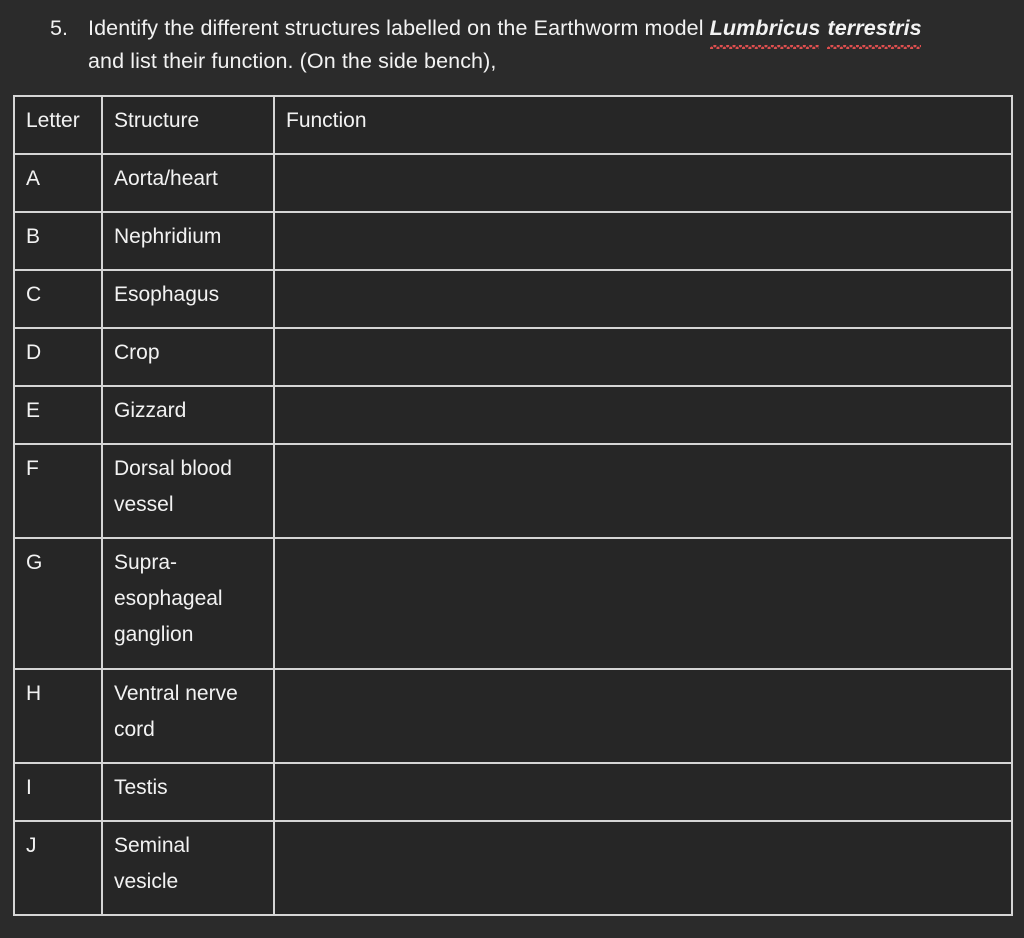 This screenshot has height=938, width=1024. I want to click on row-structure-h: Ventral nerve cord, so click(188, 716).